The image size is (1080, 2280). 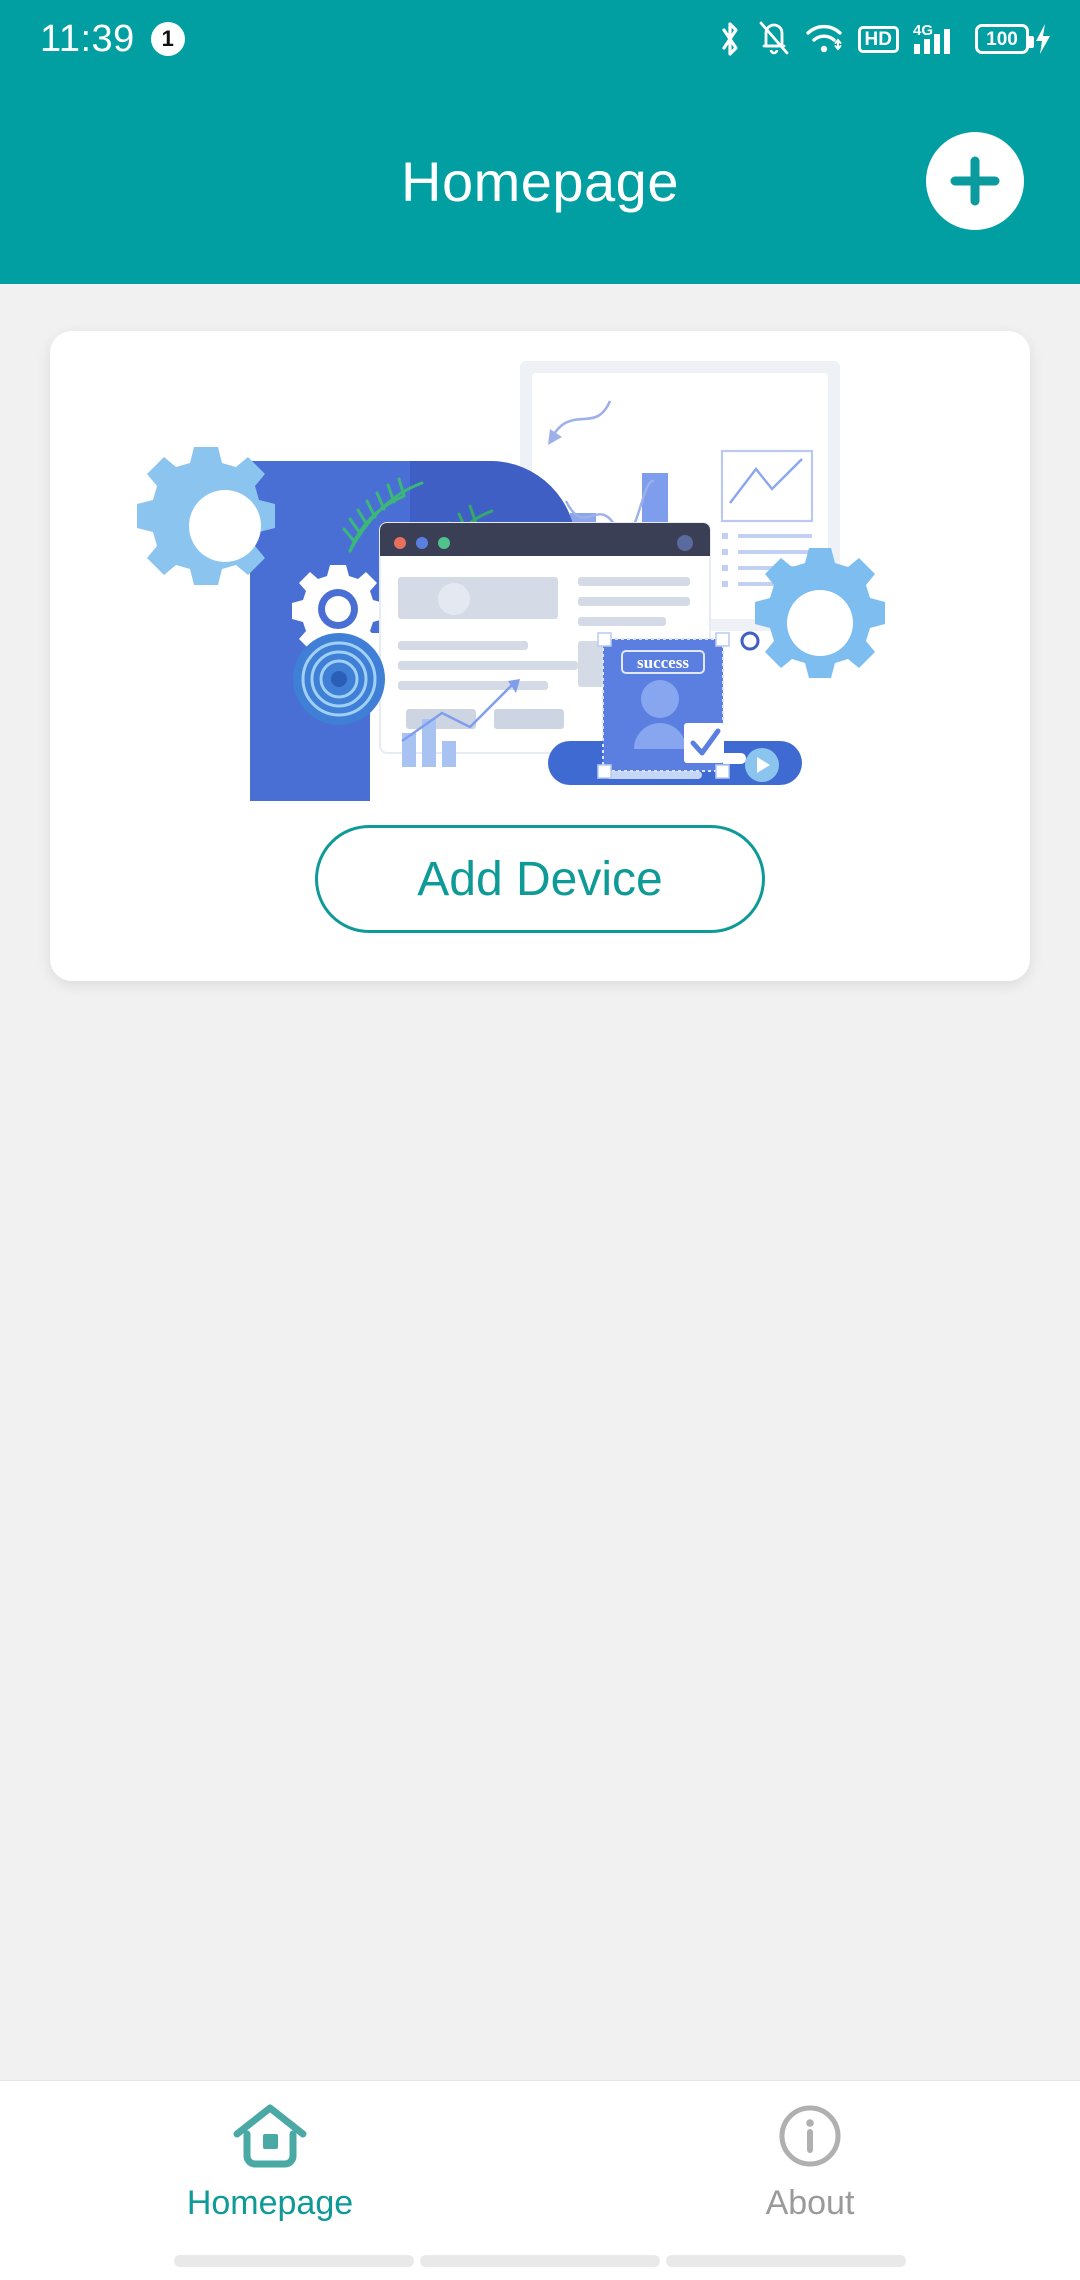 I want to click on device-setup-illustration: success, so click(x=511, y=581).